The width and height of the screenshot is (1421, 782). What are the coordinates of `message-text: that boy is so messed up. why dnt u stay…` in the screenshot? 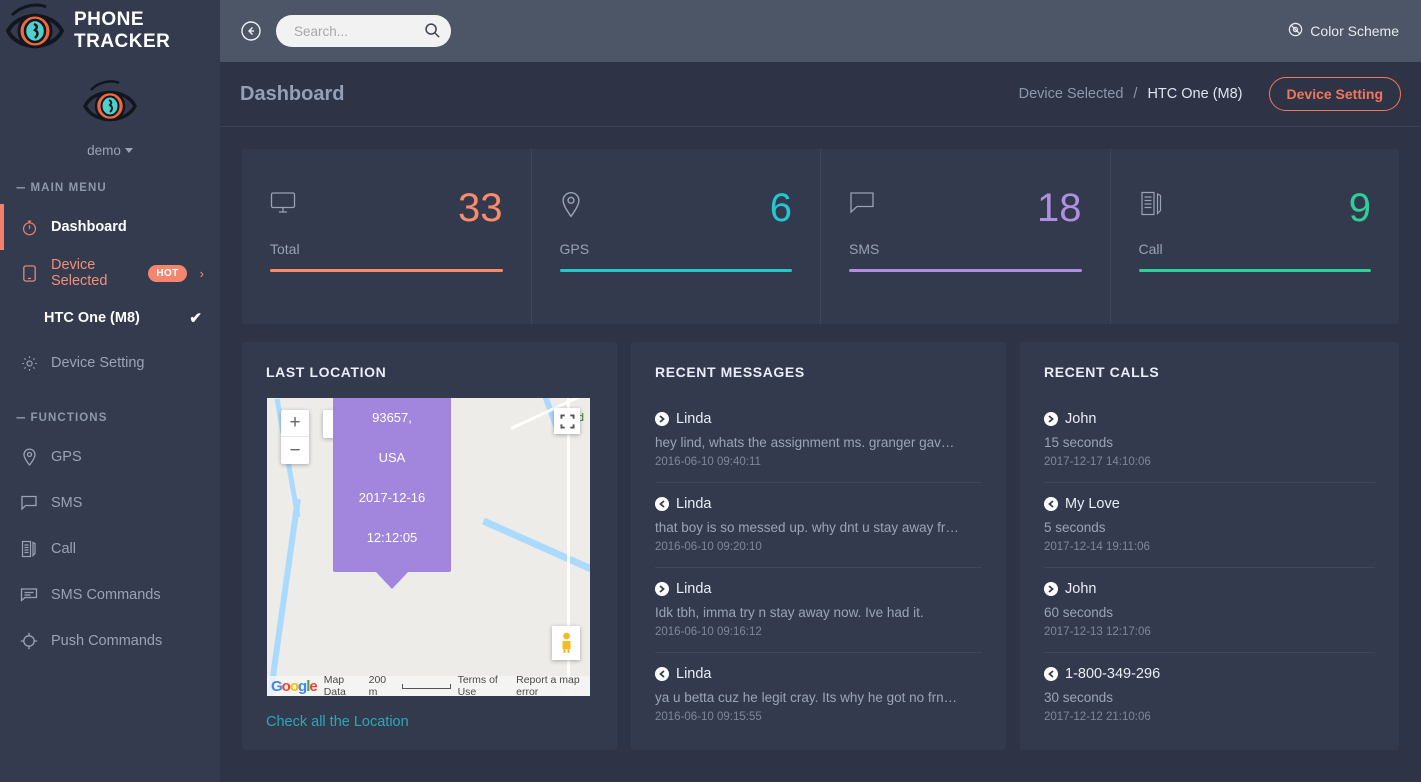 It's located at (807, 527).